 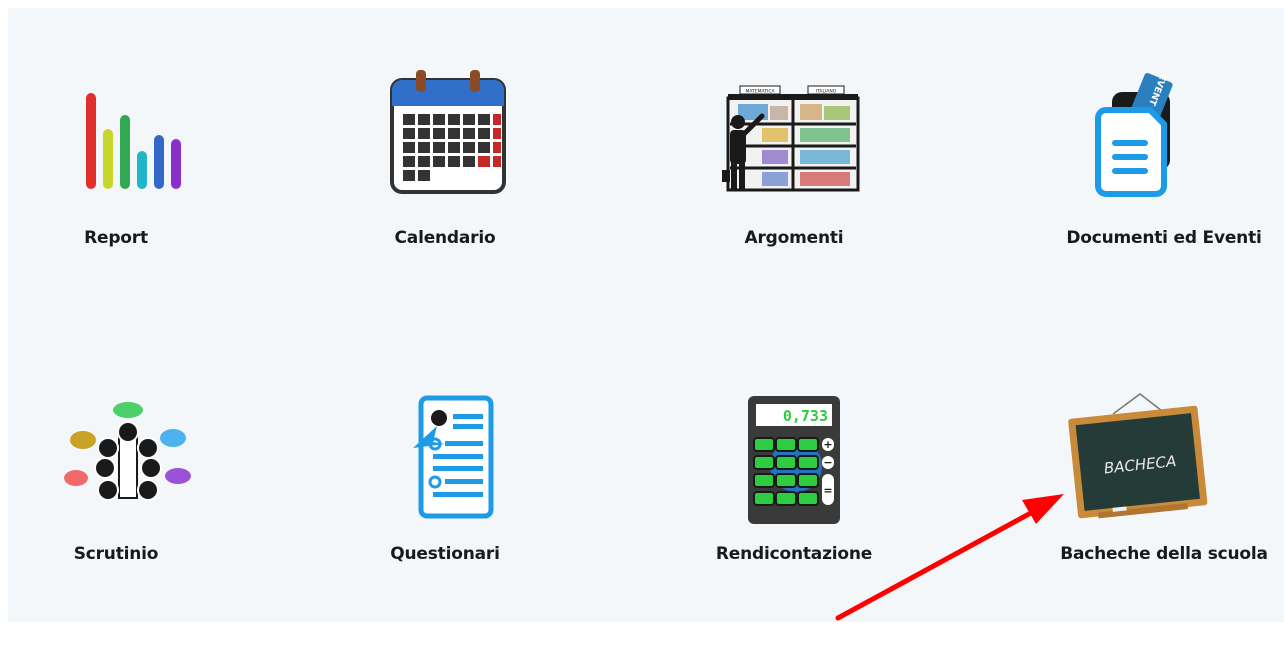 What do you see at coordinates (949, 557) in the screenshot?
I see `annotation-arrow` at bounding box center [949, 557].